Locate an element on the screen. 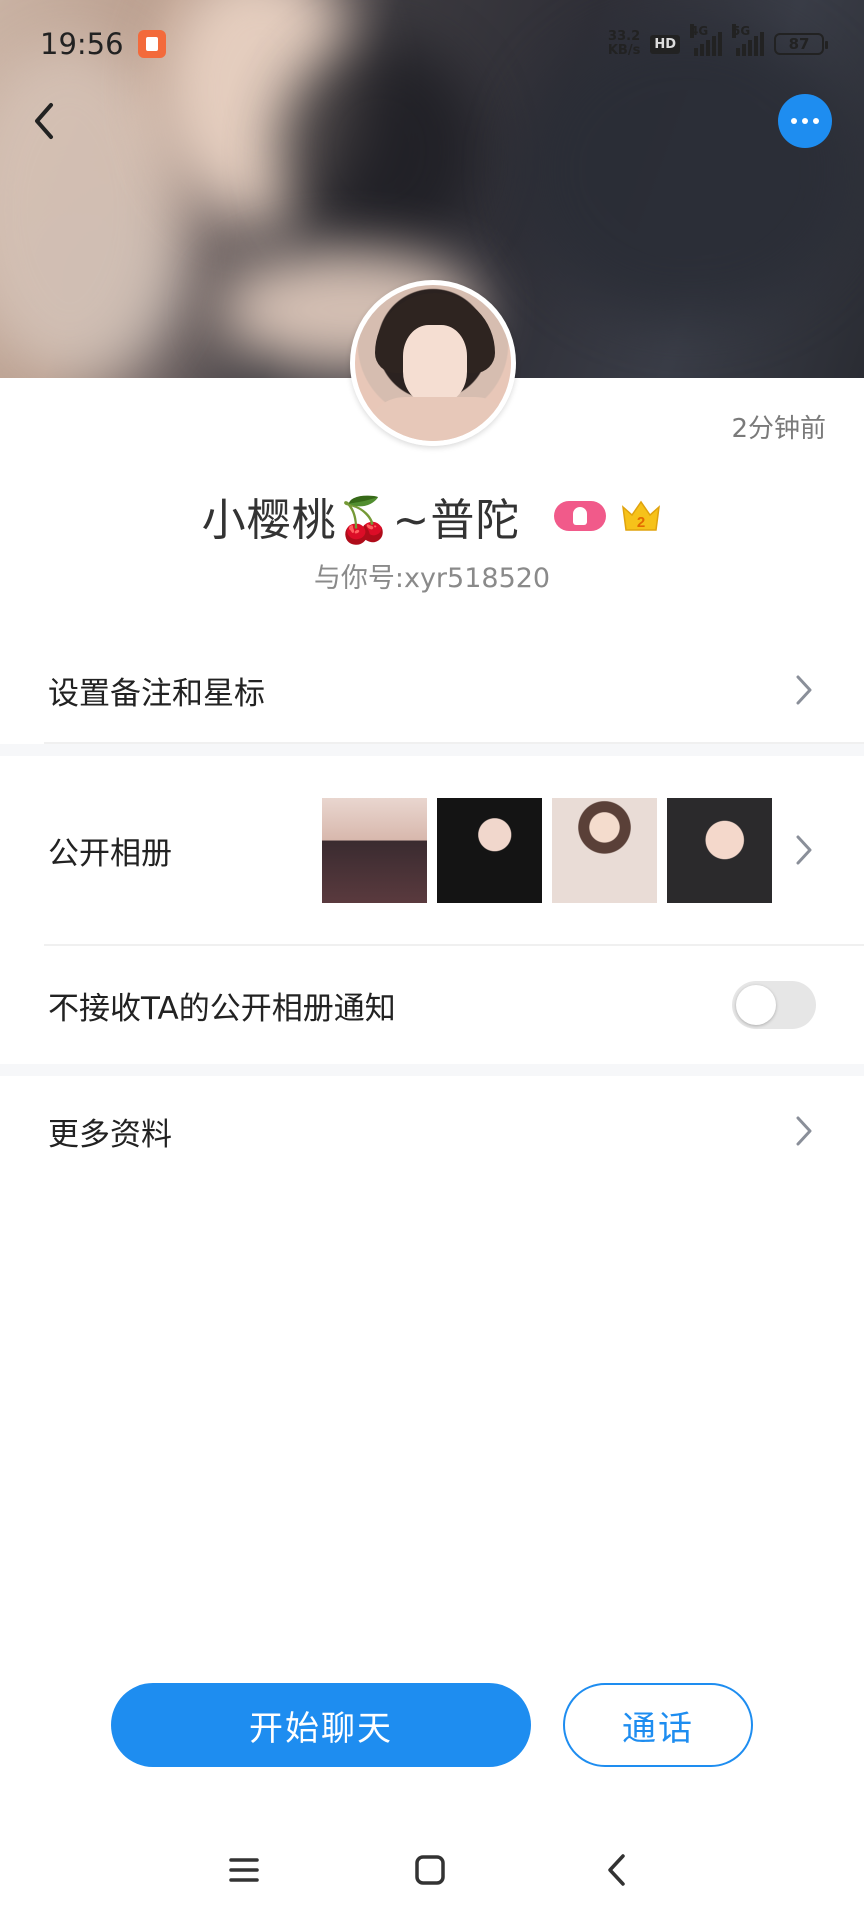  notification-app-icon is located at coordinates (151, 44).